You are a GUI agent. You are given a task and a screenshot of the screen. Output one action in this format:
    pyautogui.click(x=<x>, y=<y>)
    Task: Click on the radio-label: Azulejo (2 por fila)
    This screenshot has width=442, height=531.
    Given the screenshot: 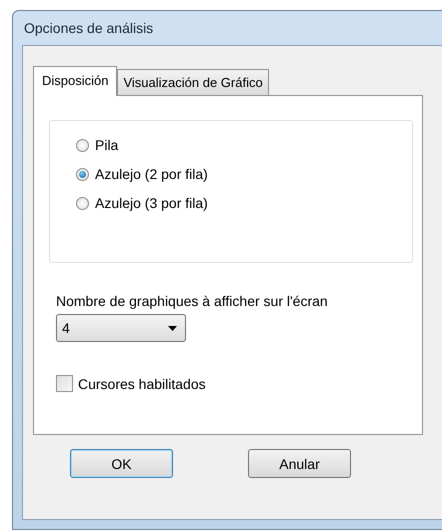 What is the action you would take?
    pyautogui.click(x=151, y=174)
    